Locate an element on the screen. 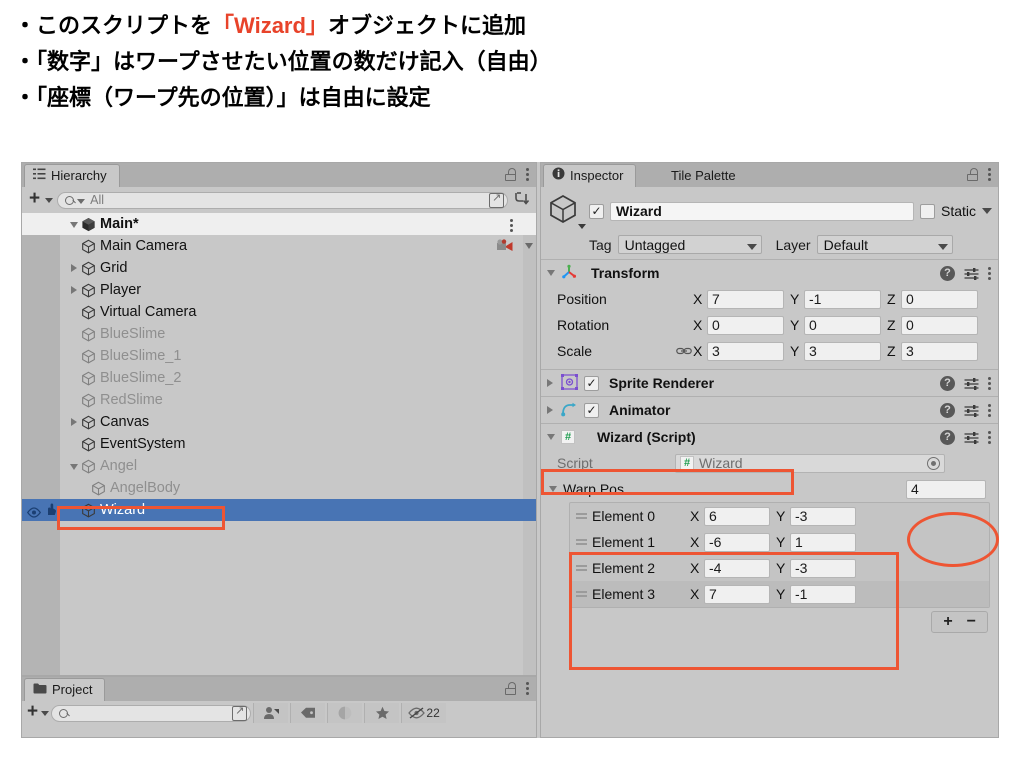 This screenshot has width=1024, height=768. transform-kebab-icon is located at coordinates (990, 273).